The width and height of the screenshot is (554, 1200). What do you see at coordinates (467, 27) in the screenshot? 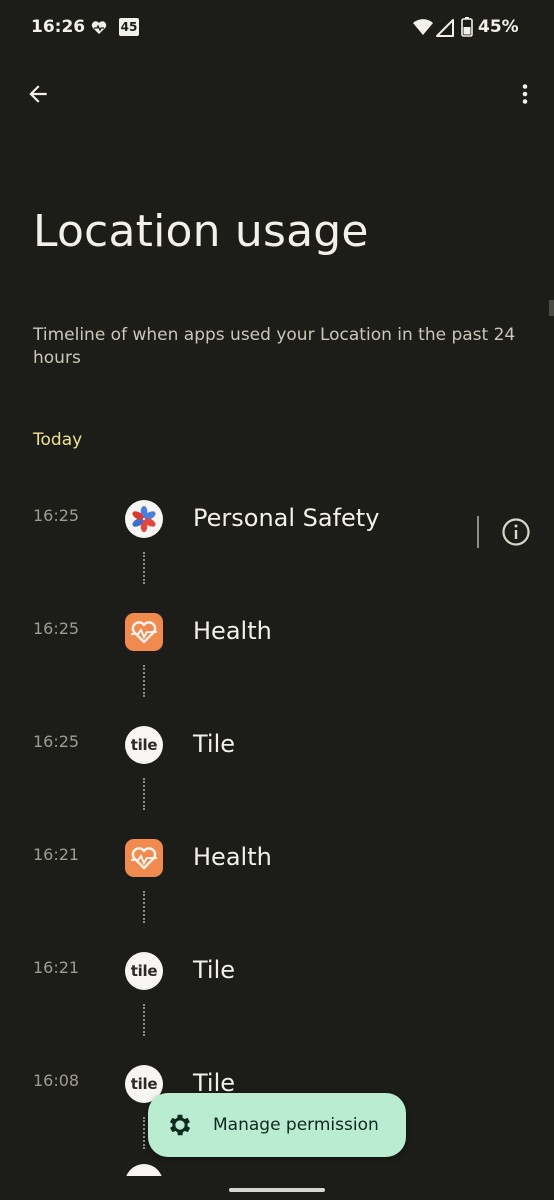
I see `battery-icon` at bounding box center [467, 27].